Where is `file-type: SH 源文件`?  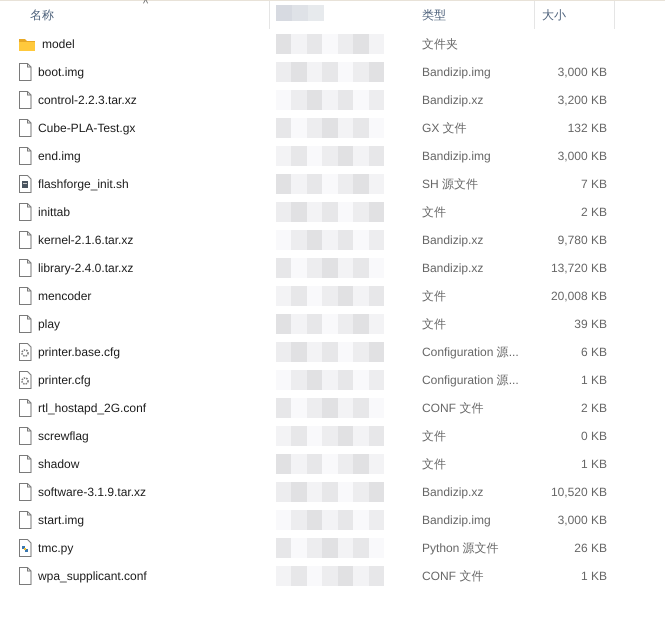
file-type: SH 源文件 is located at coordinates (450, 184).